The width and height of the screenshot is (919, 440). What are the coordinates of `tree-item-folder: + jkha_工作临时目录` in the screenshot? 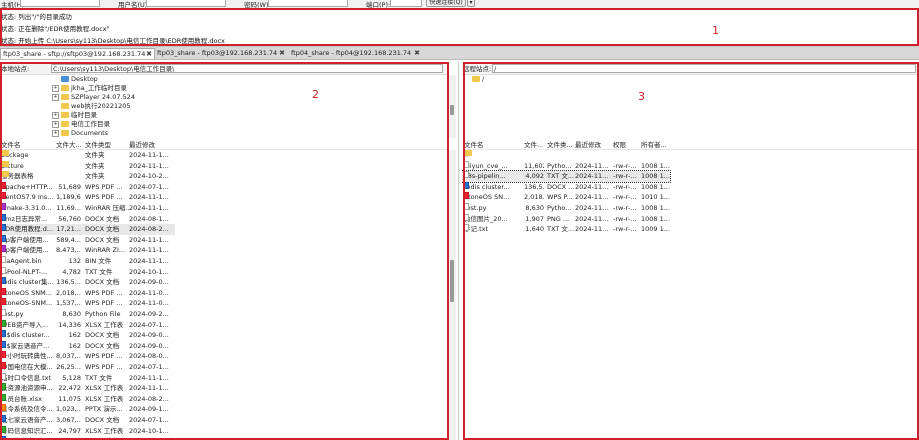 It's located at (89, 88).